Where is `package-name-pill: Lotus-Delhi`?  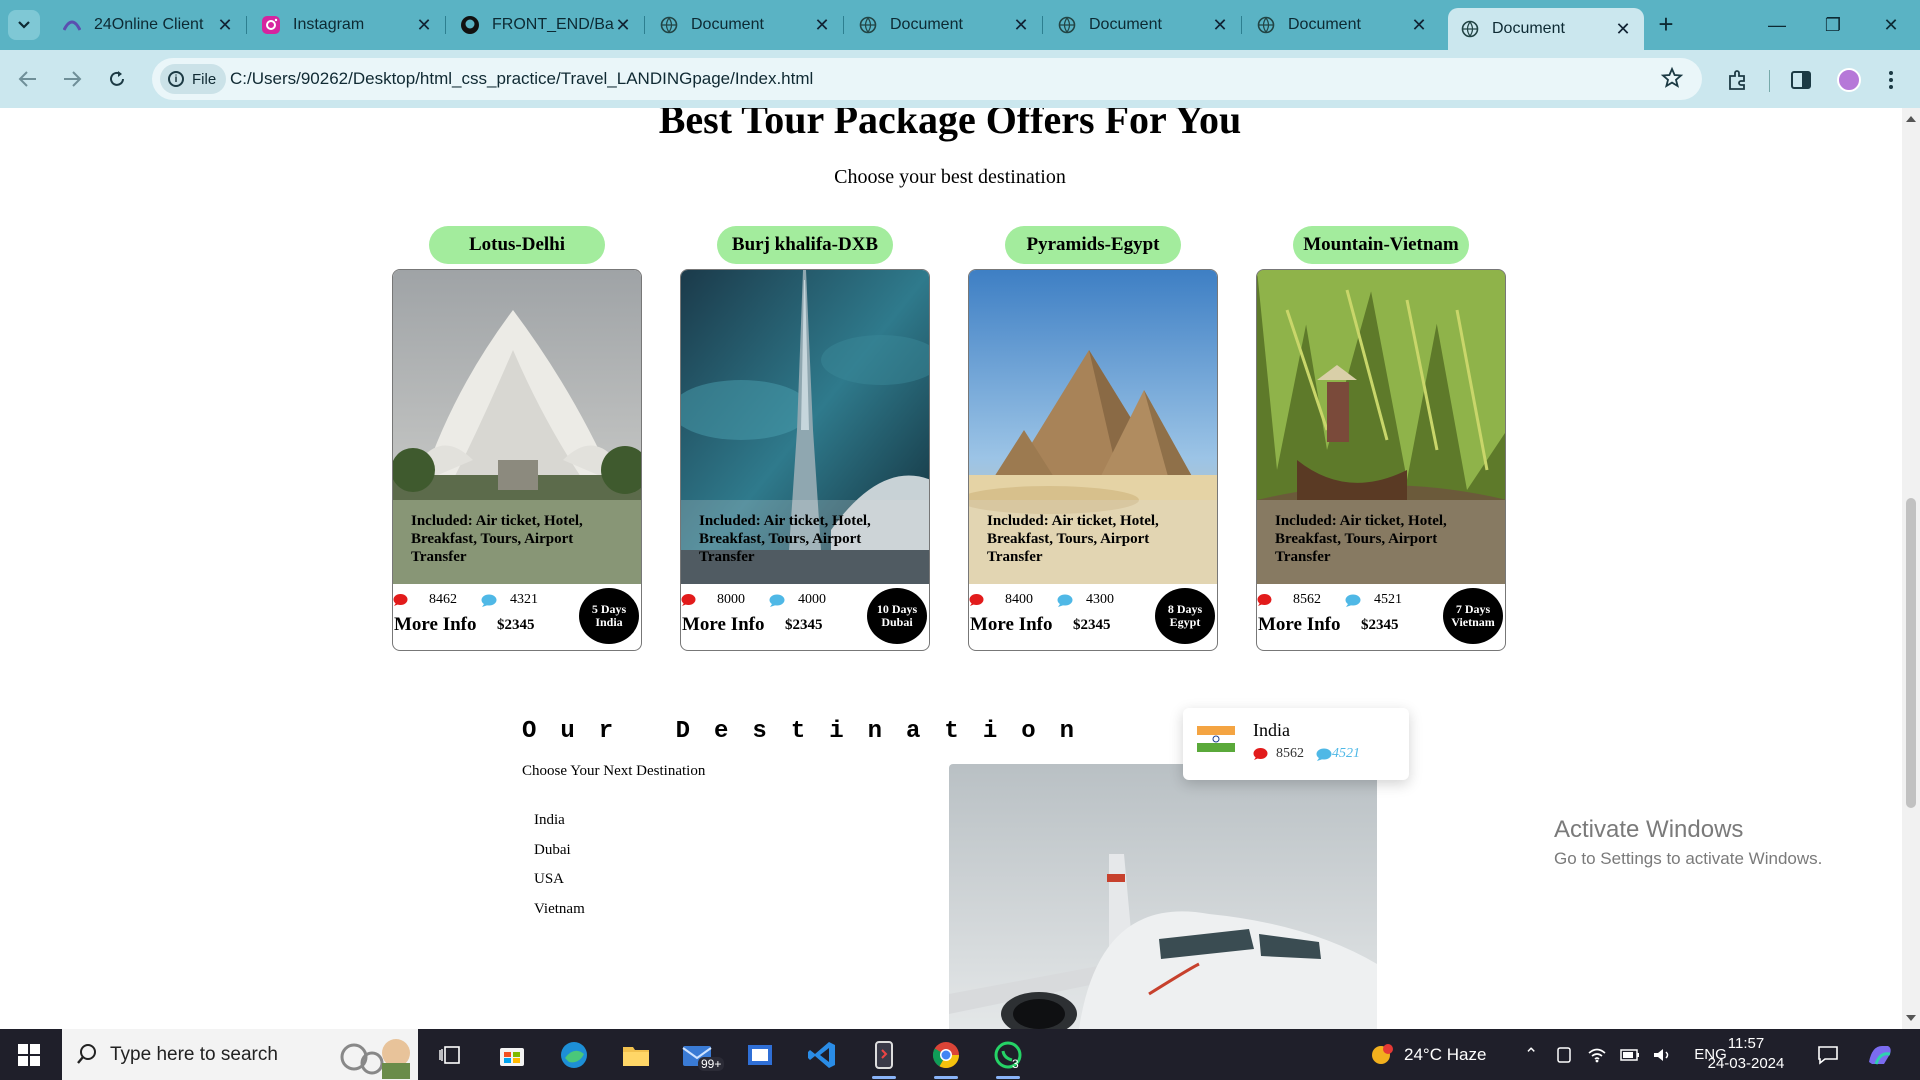 package-name-pill: Lotus-Delhi is located at coordinates (517, 245).